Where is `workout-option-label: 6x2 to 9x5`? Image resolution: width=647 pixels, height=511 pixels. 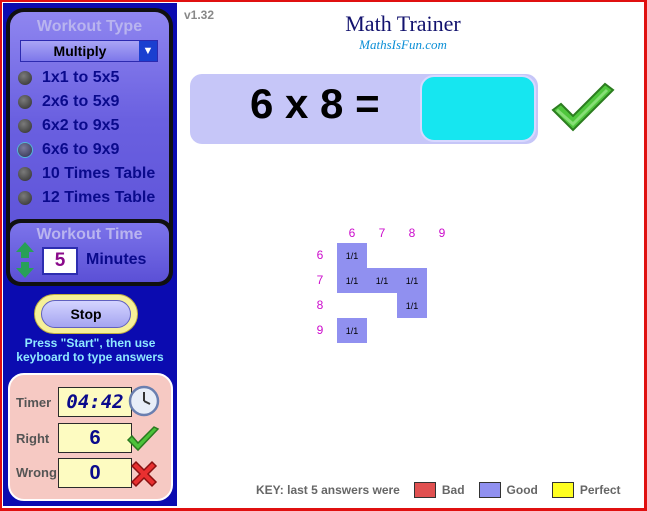
workout-option-label: 6x2 to 9x5 is located at coordinates (81, 125).